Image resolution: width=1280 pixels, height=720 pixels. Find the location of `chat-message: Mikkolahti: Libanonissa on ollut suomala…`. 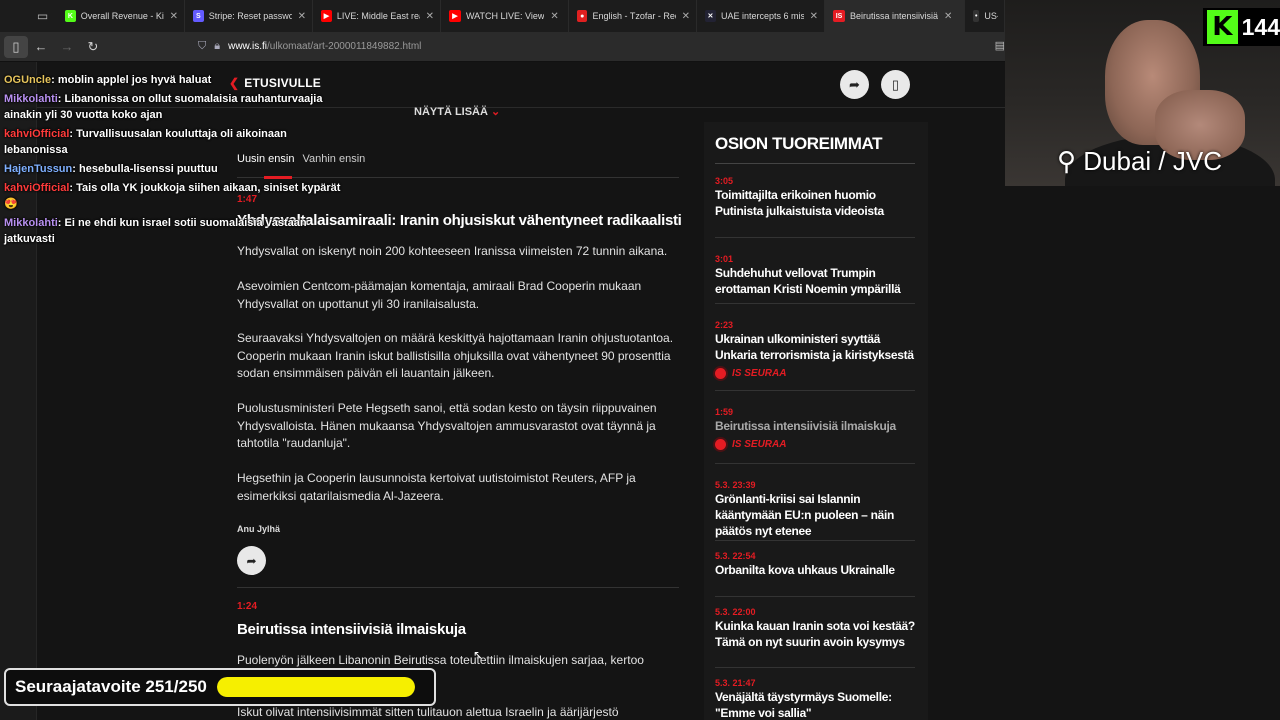

chat-message: Mikkolahti: Libanonissa on ollut suomala… is located at coordinates (163, 107).